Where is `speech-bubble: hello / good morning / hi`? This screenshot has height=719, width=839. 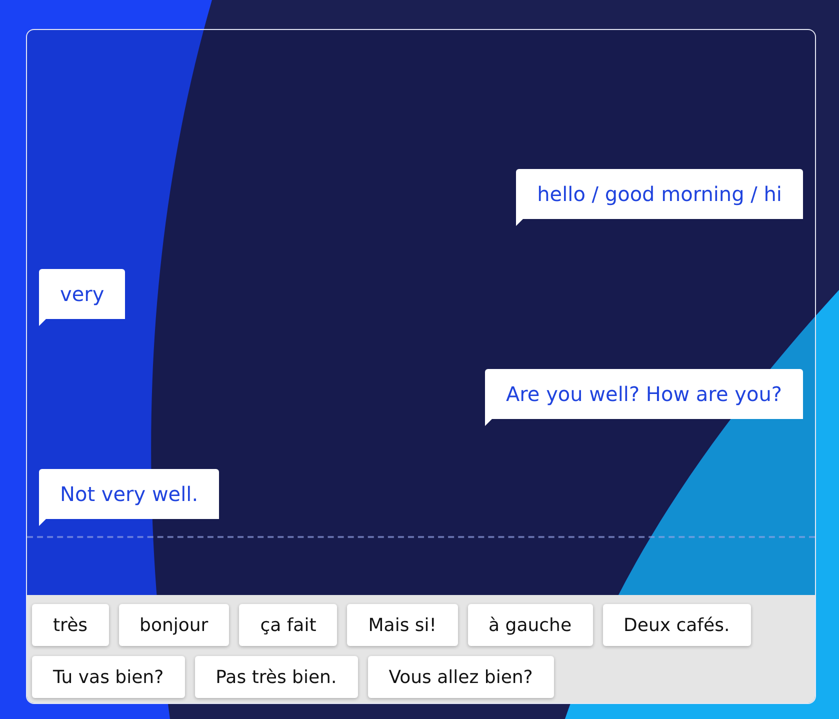 speech-bubble: hello / good morning / hi is located at coordinates (659, 197).